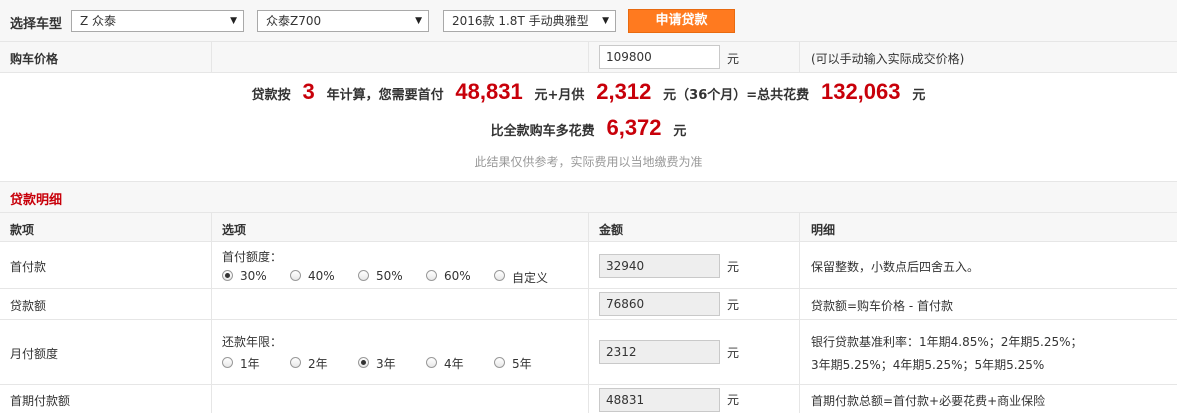  I want to click on table-row-loan-amount: 贷款额 76860 元 贷款额=购车价格 - 首付款, so click(588, 304).